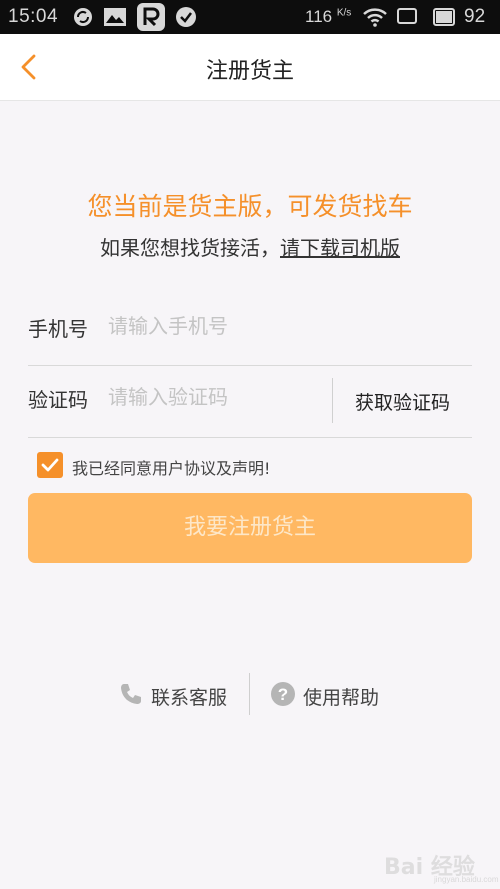 This screenshot has height=889, width=500. Describe the element at coordinates (186, 20) in the screenshot. I see `check-circle-icon` at that location.